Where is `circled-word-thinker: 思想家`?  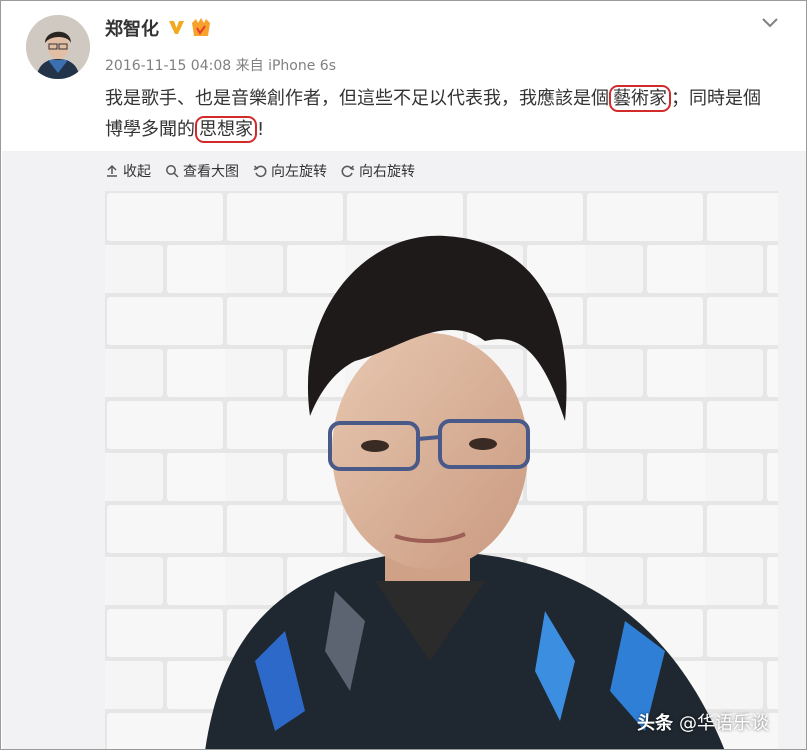
circled-word-thinker: 思想家 is located at coordinates (226, 129).